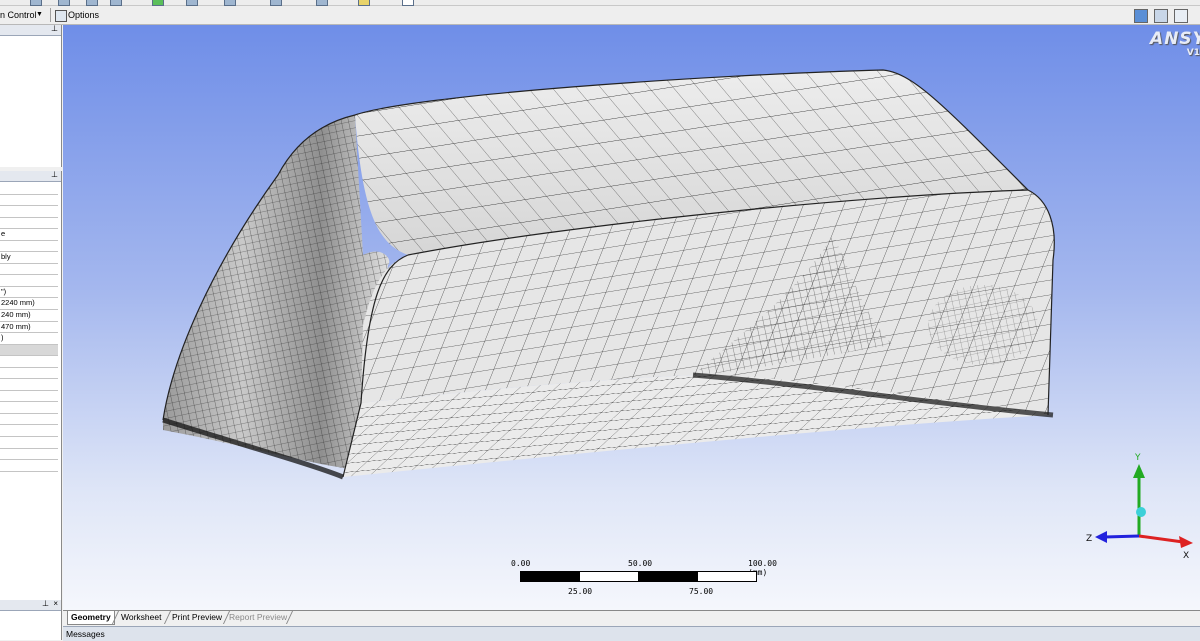 The height and width of the screenshot is (641, 1200). I want to click on toolbar-divider, so click(50, 15).